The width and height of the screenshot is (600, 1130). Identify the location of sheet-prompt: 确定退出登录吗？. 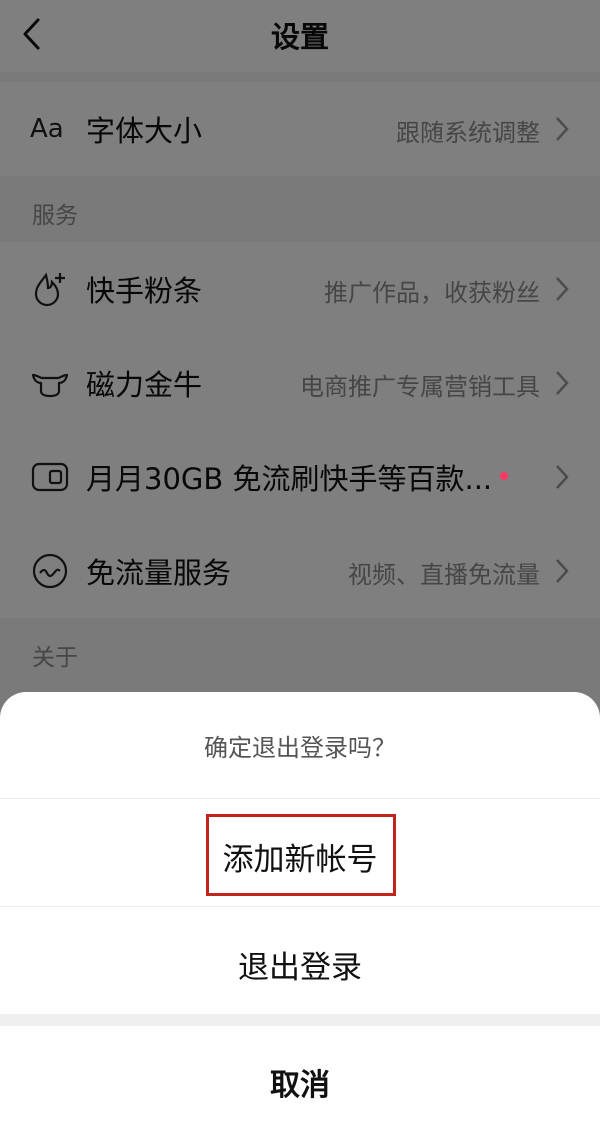
(300, 748).